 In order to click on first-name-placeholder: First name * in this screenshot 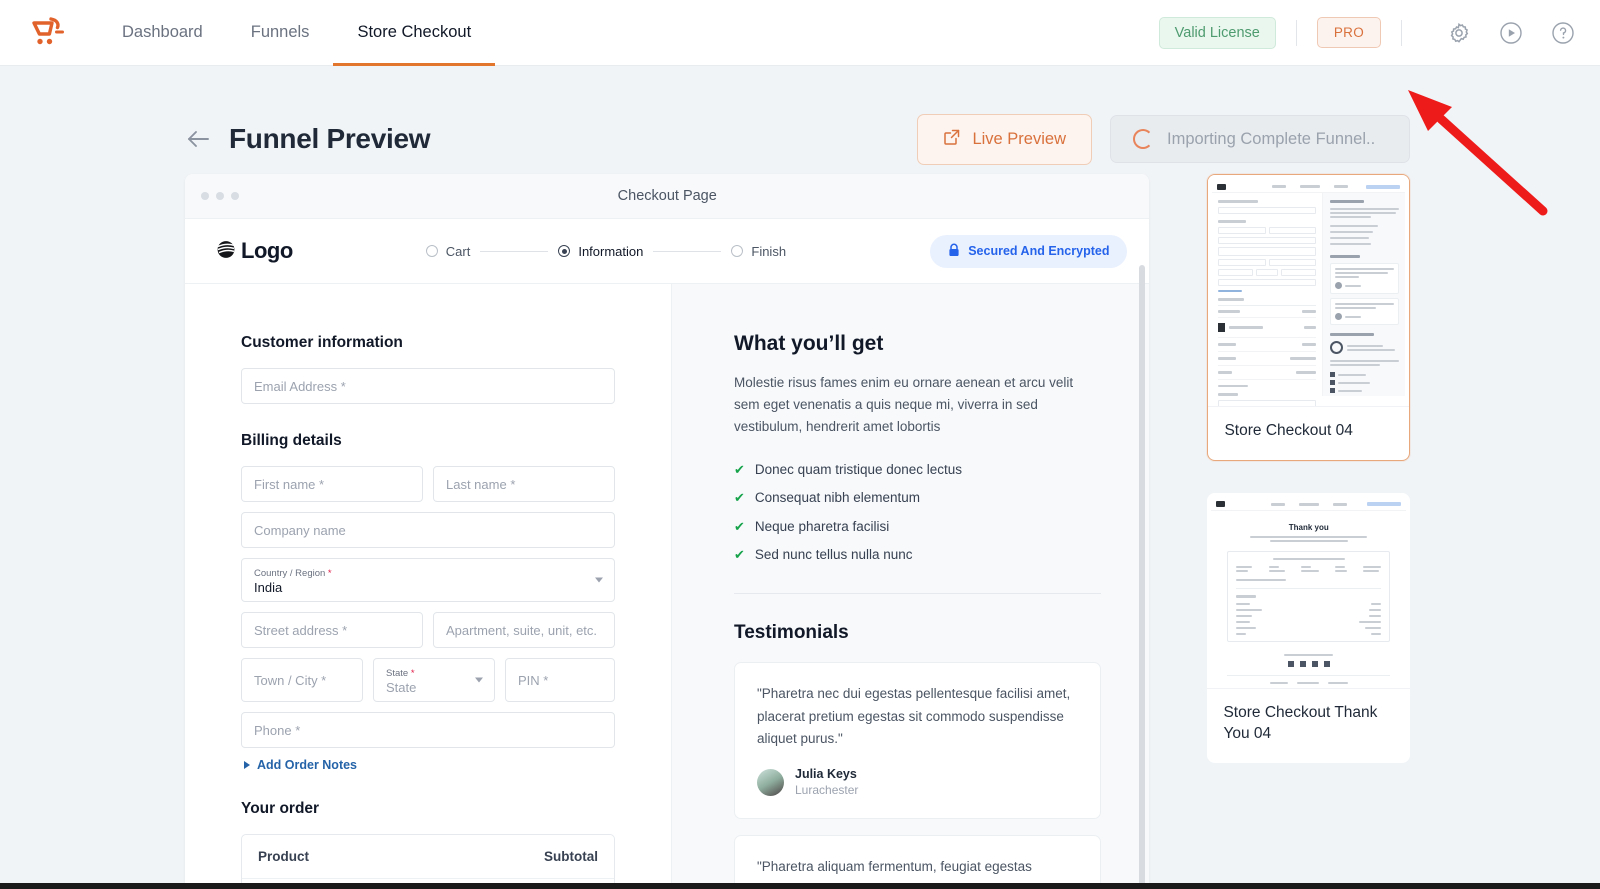, I will do `click(289, 484)`.